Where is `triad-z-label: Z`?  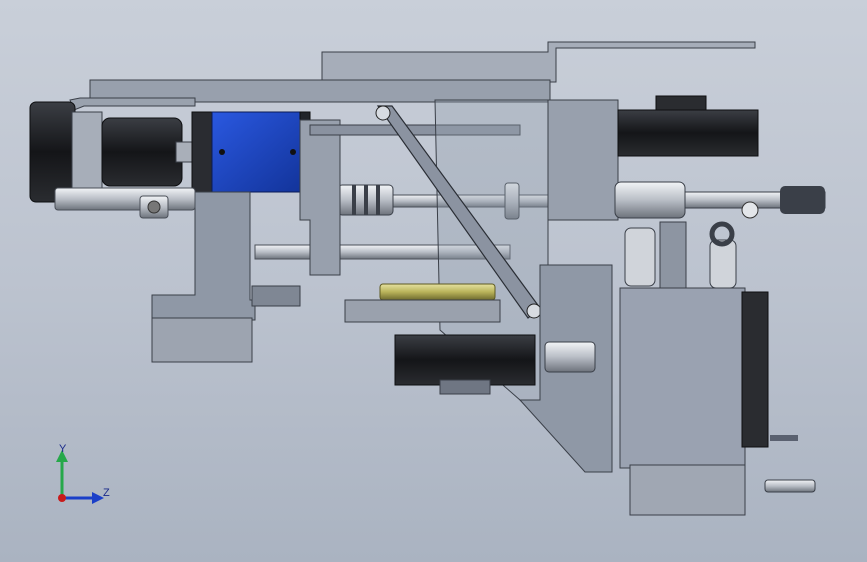
triad-z-label: Z is located at coordinates (106, 493).